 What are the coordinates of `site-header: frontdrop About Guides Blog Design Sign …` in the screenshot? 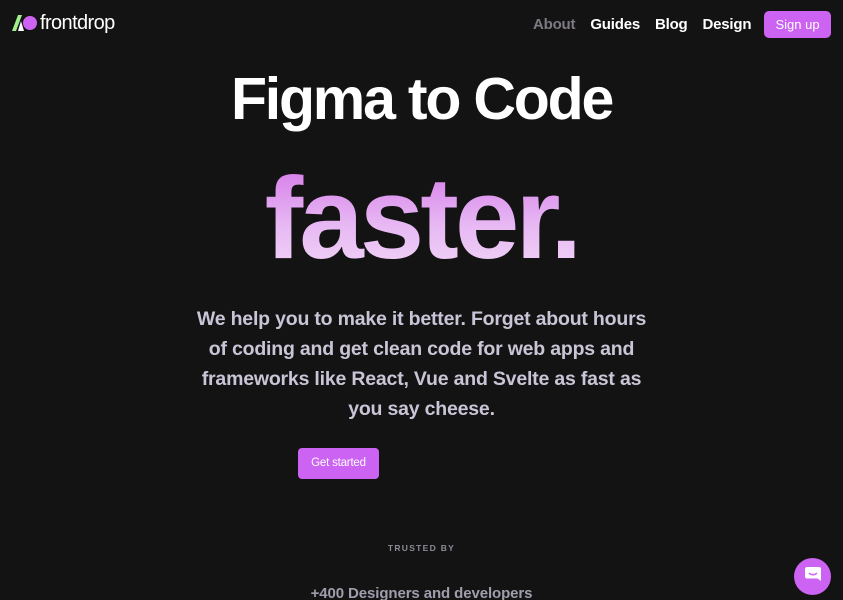 It's located at (421, 24).